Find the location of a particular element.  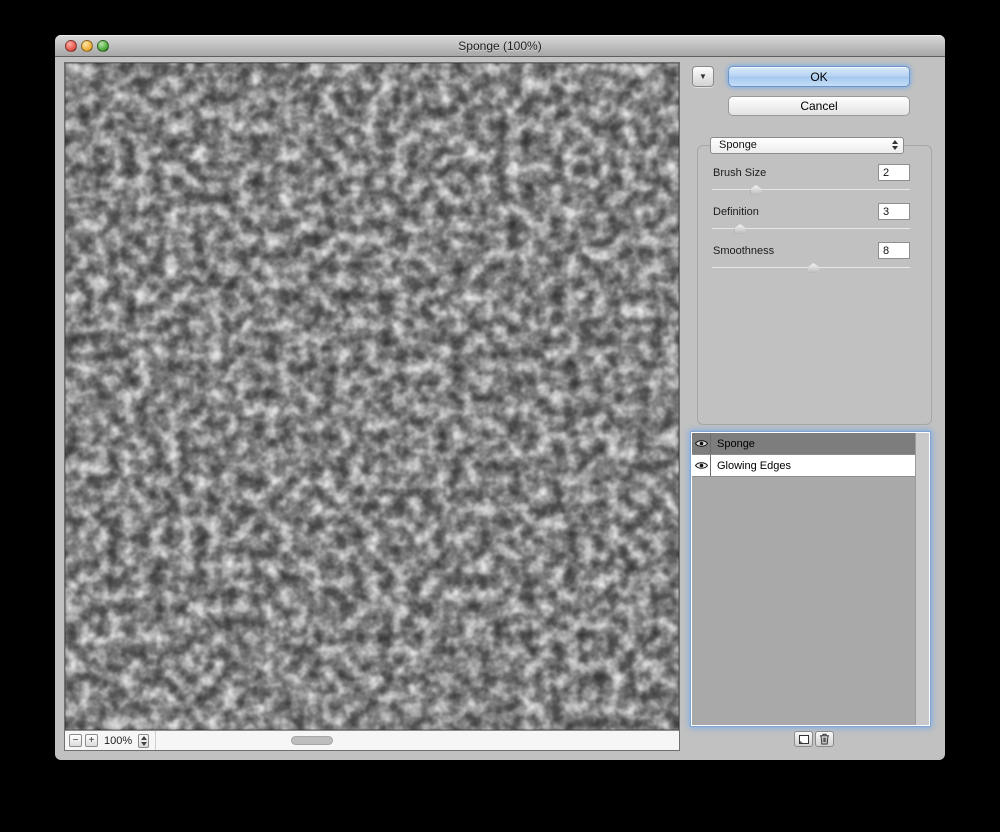

effect-layers-panel: Sponge Glowing Edges is located at coordinates (810, 579).